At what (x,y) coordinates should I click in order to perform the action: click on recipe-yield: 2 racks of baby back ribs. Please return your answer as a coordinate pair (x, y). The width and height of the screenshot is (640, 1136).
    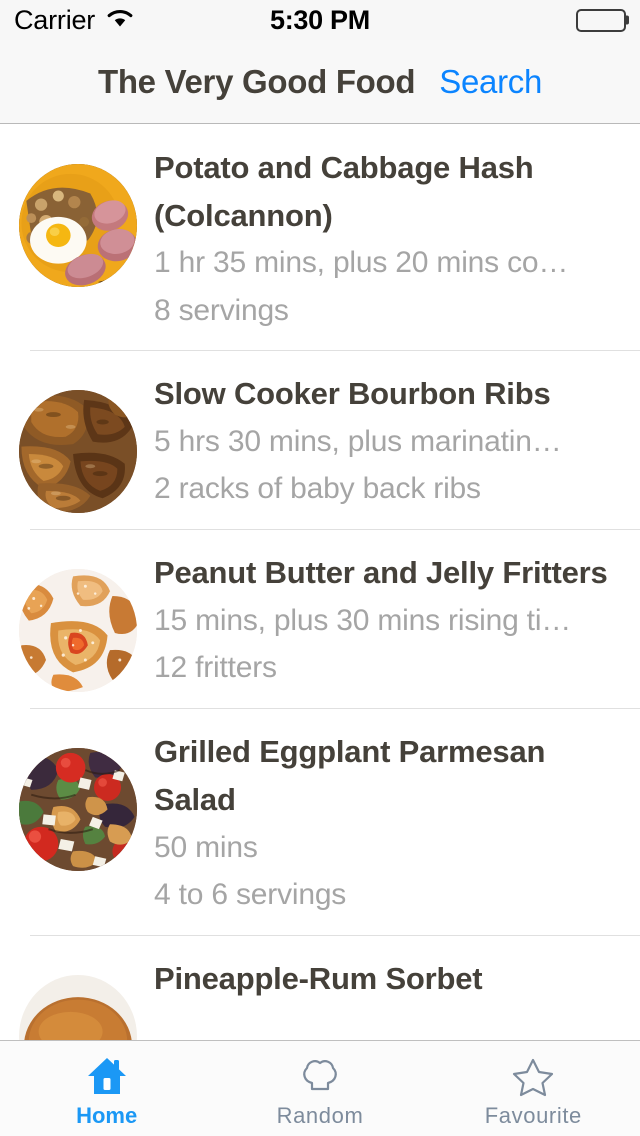
    Looking at the image, I should click on (317, 489).